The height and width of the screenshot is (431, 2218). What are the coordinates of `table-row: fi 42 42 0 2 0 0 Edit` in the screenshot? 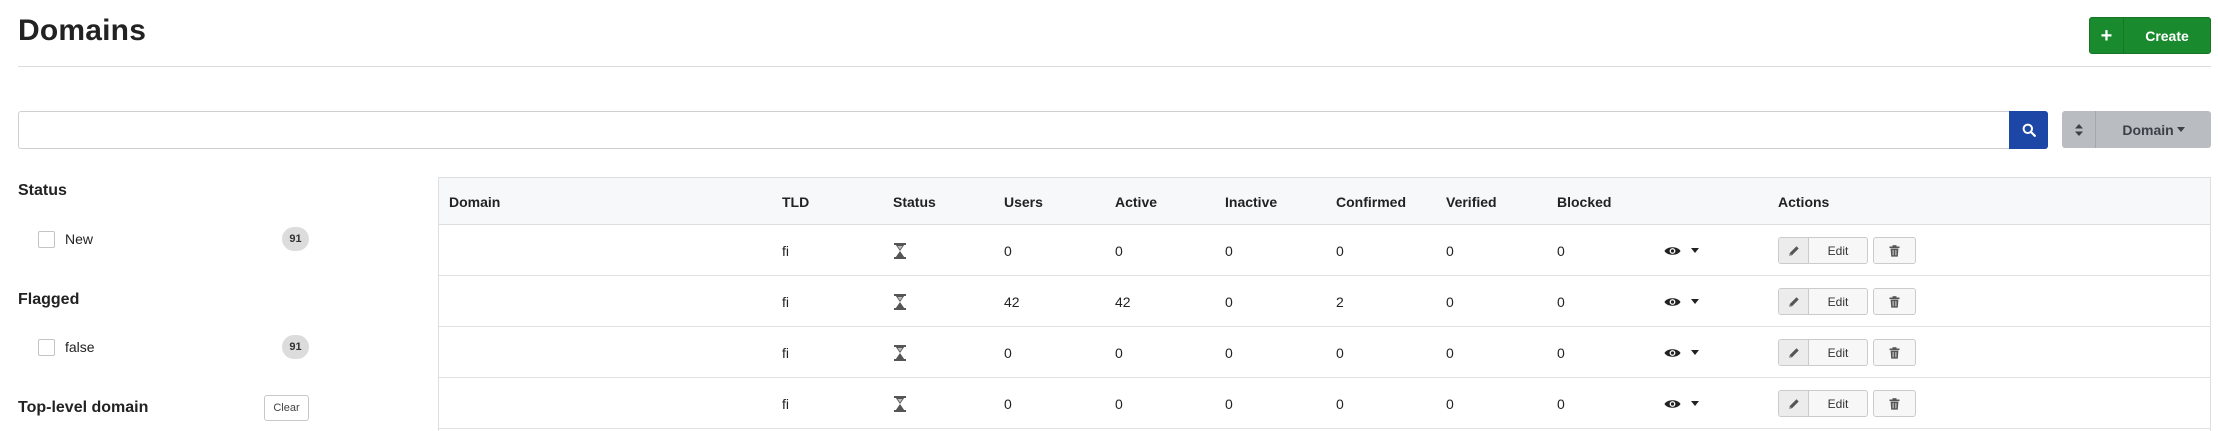 It's located at (1324, 301).